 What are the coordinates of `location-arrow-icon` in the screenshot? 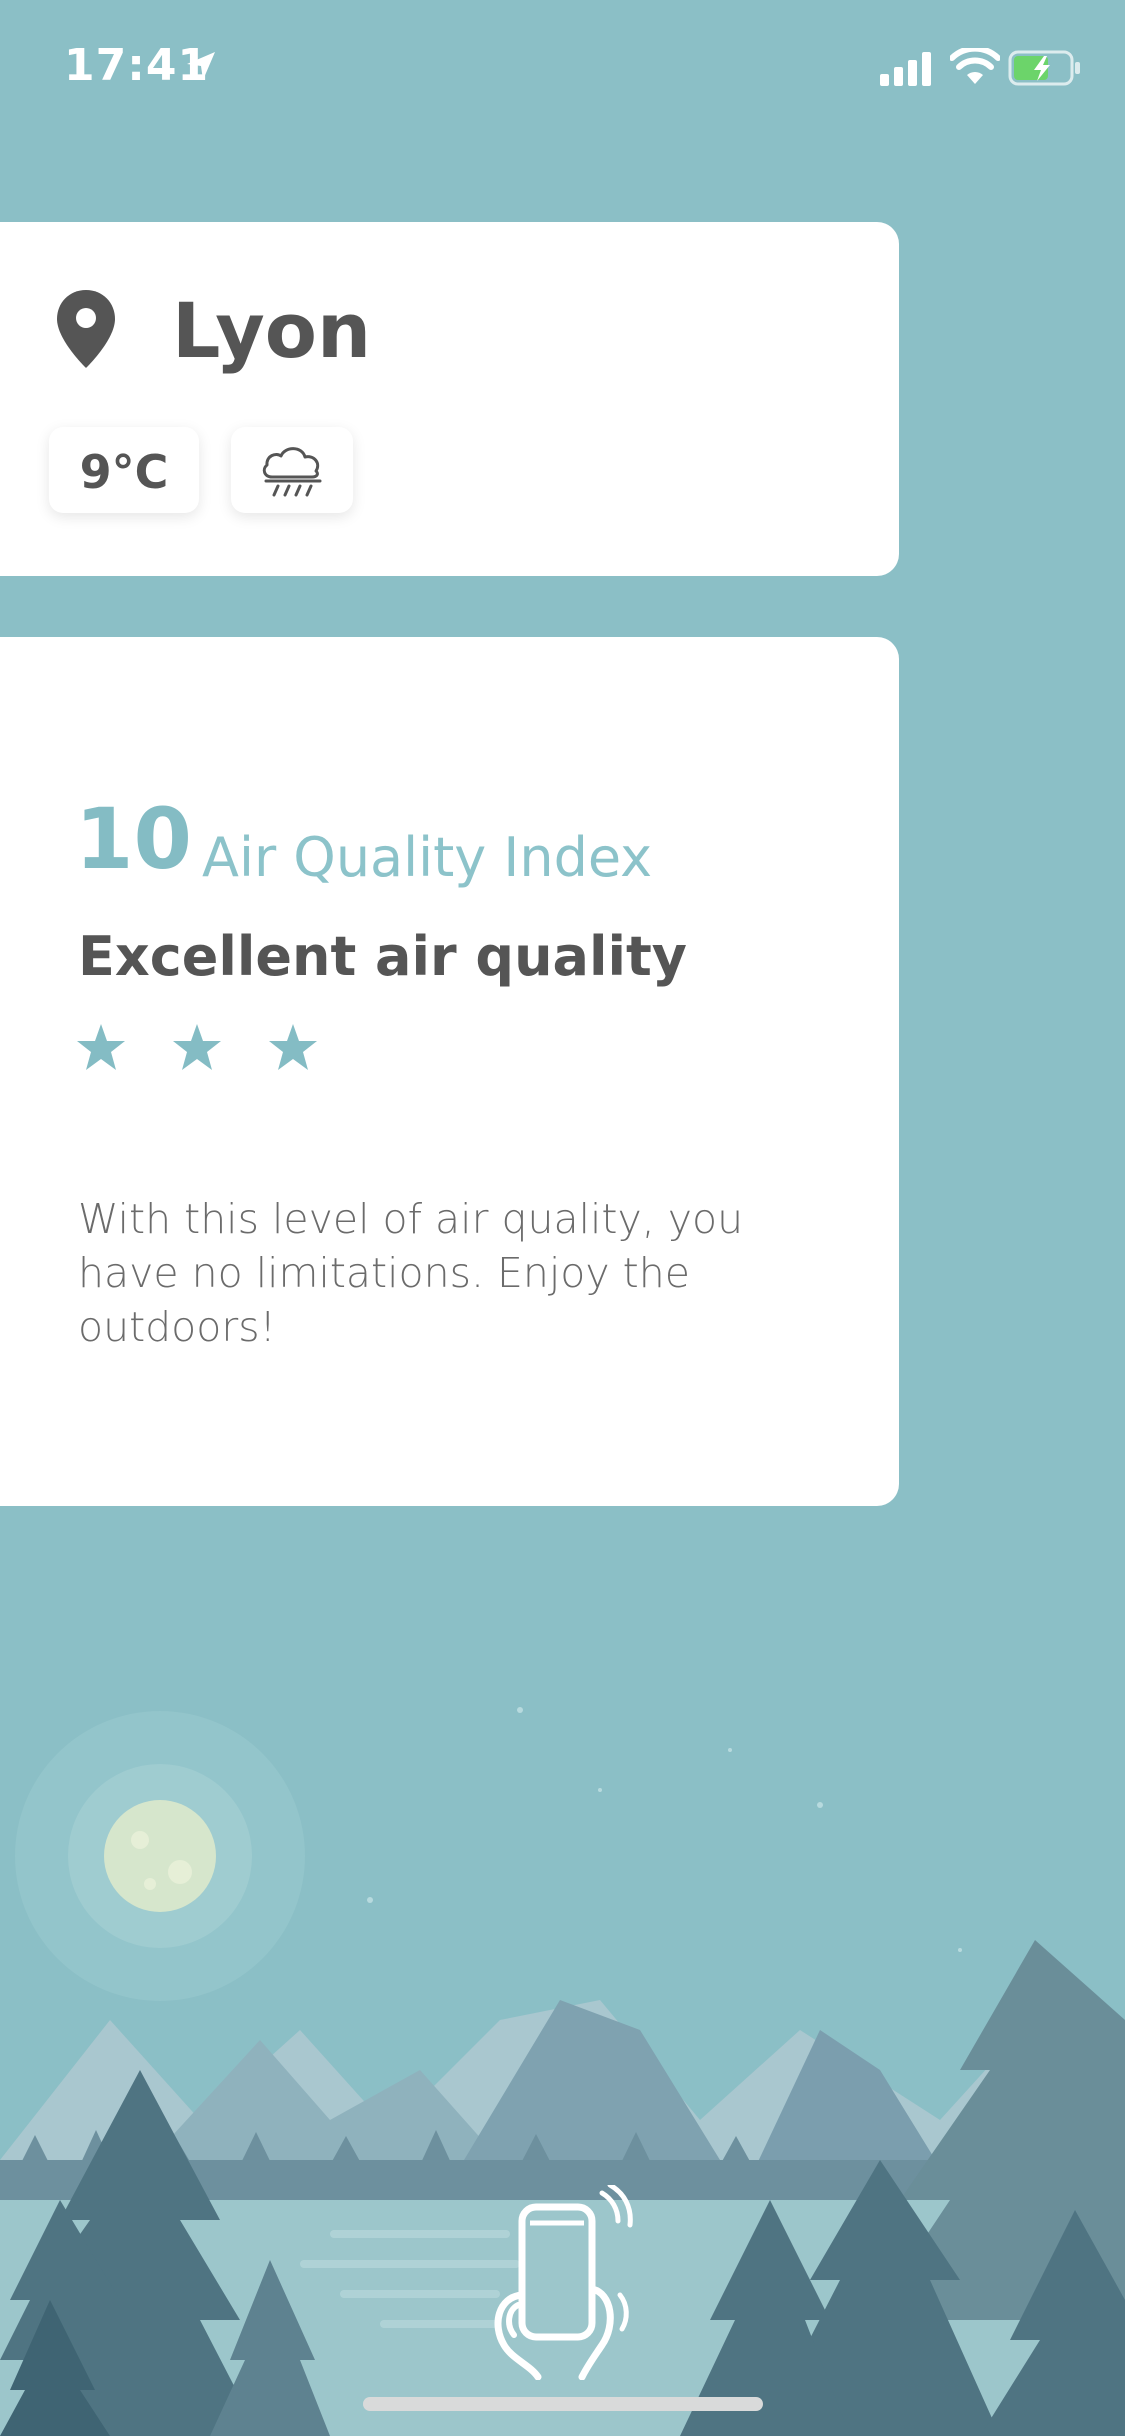 It's located at (201, 66).